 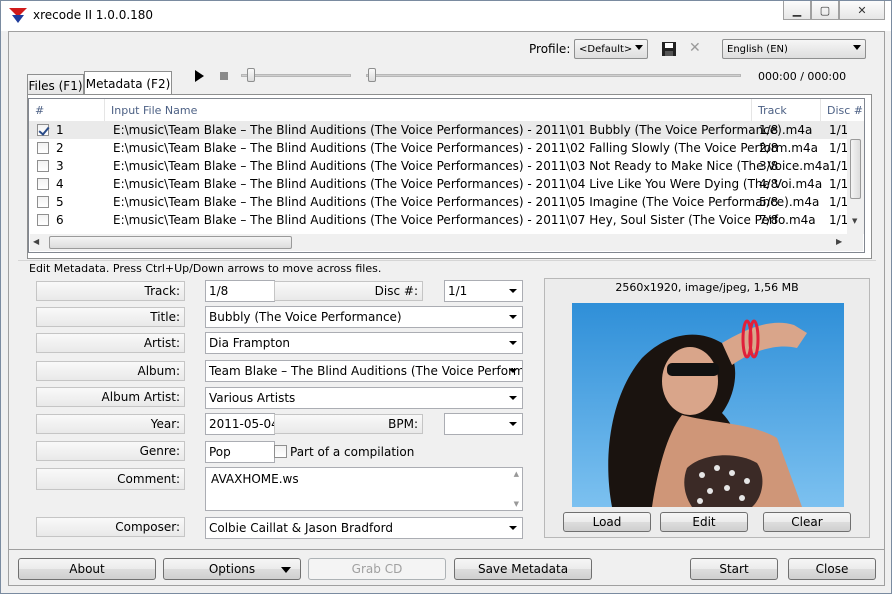 What do you see at coordinates (734, 569) in the screenshot?
I see `start-button: Start` at bounding box center [734, 569].